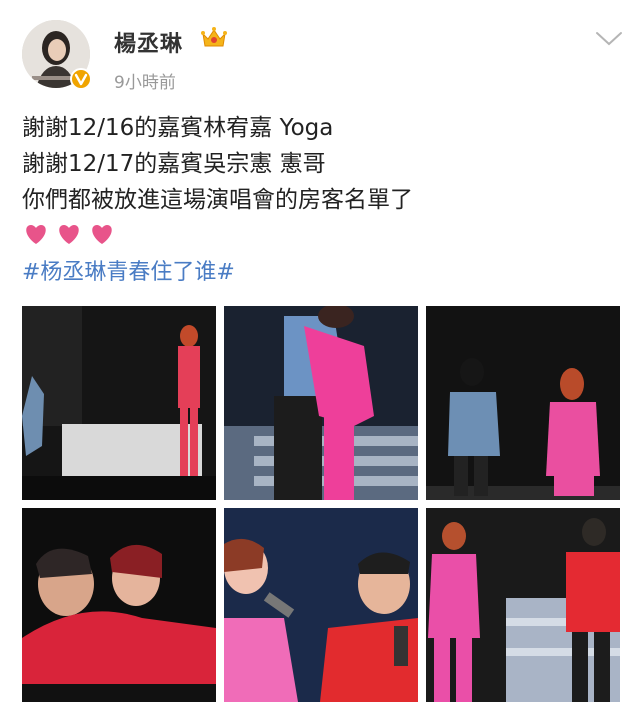 Image resolution: width=640 pixels, height=716 pixels. What do you see at coordinates (217, 200) in the screenshot?
I see `post-line: 你們都被放進這場演唱會的房客名單了` at bounding box center [217, 200].